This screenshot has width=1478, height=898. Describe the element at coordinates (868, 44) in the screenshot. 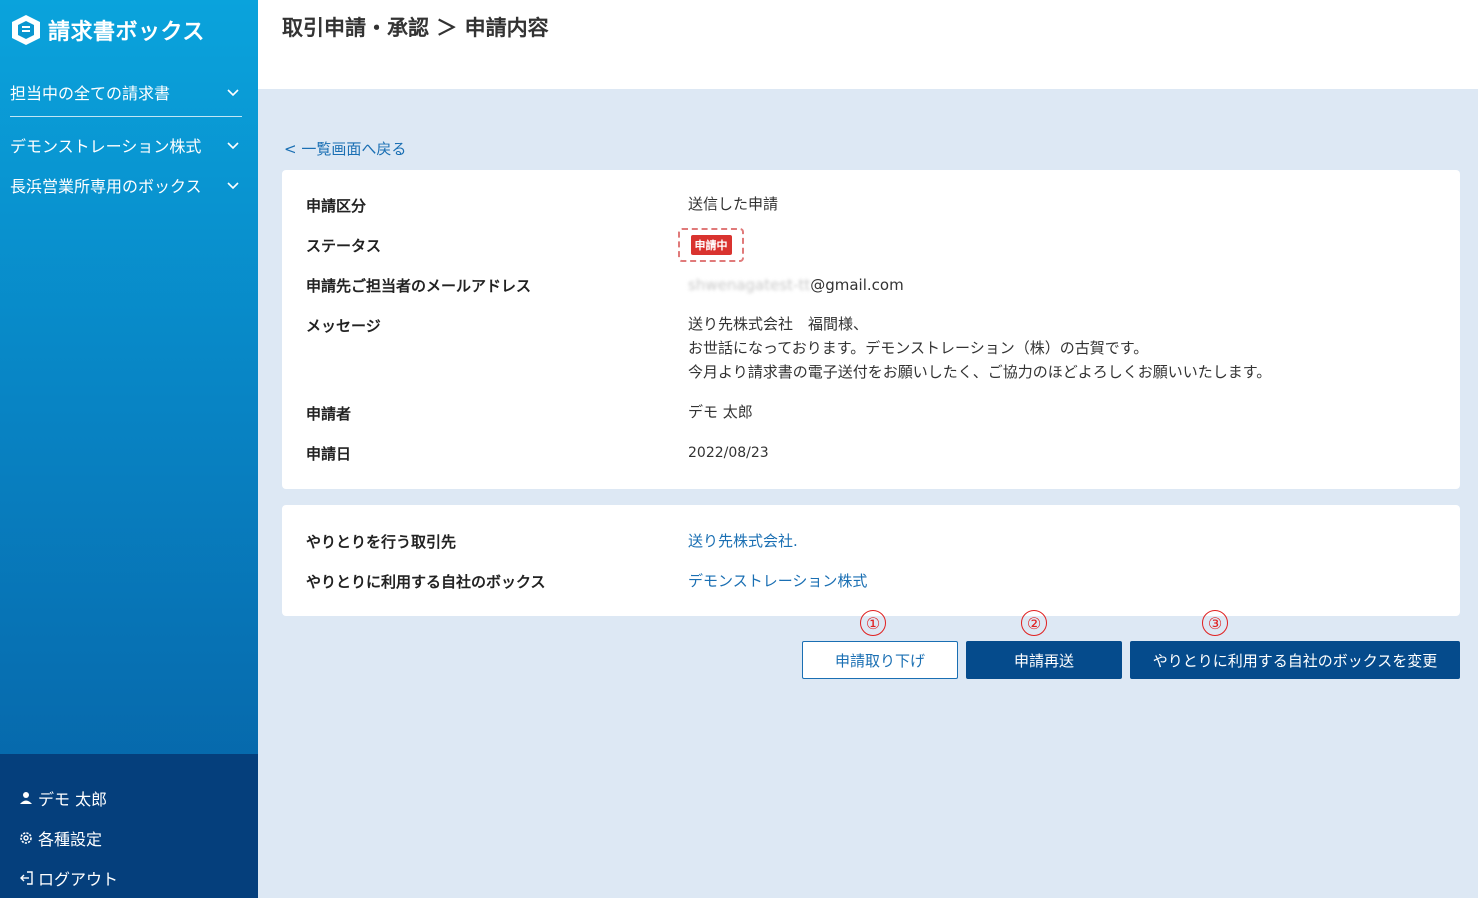

I see `page-header: 取引申請・承認 ＞ 申請内容` at that location.